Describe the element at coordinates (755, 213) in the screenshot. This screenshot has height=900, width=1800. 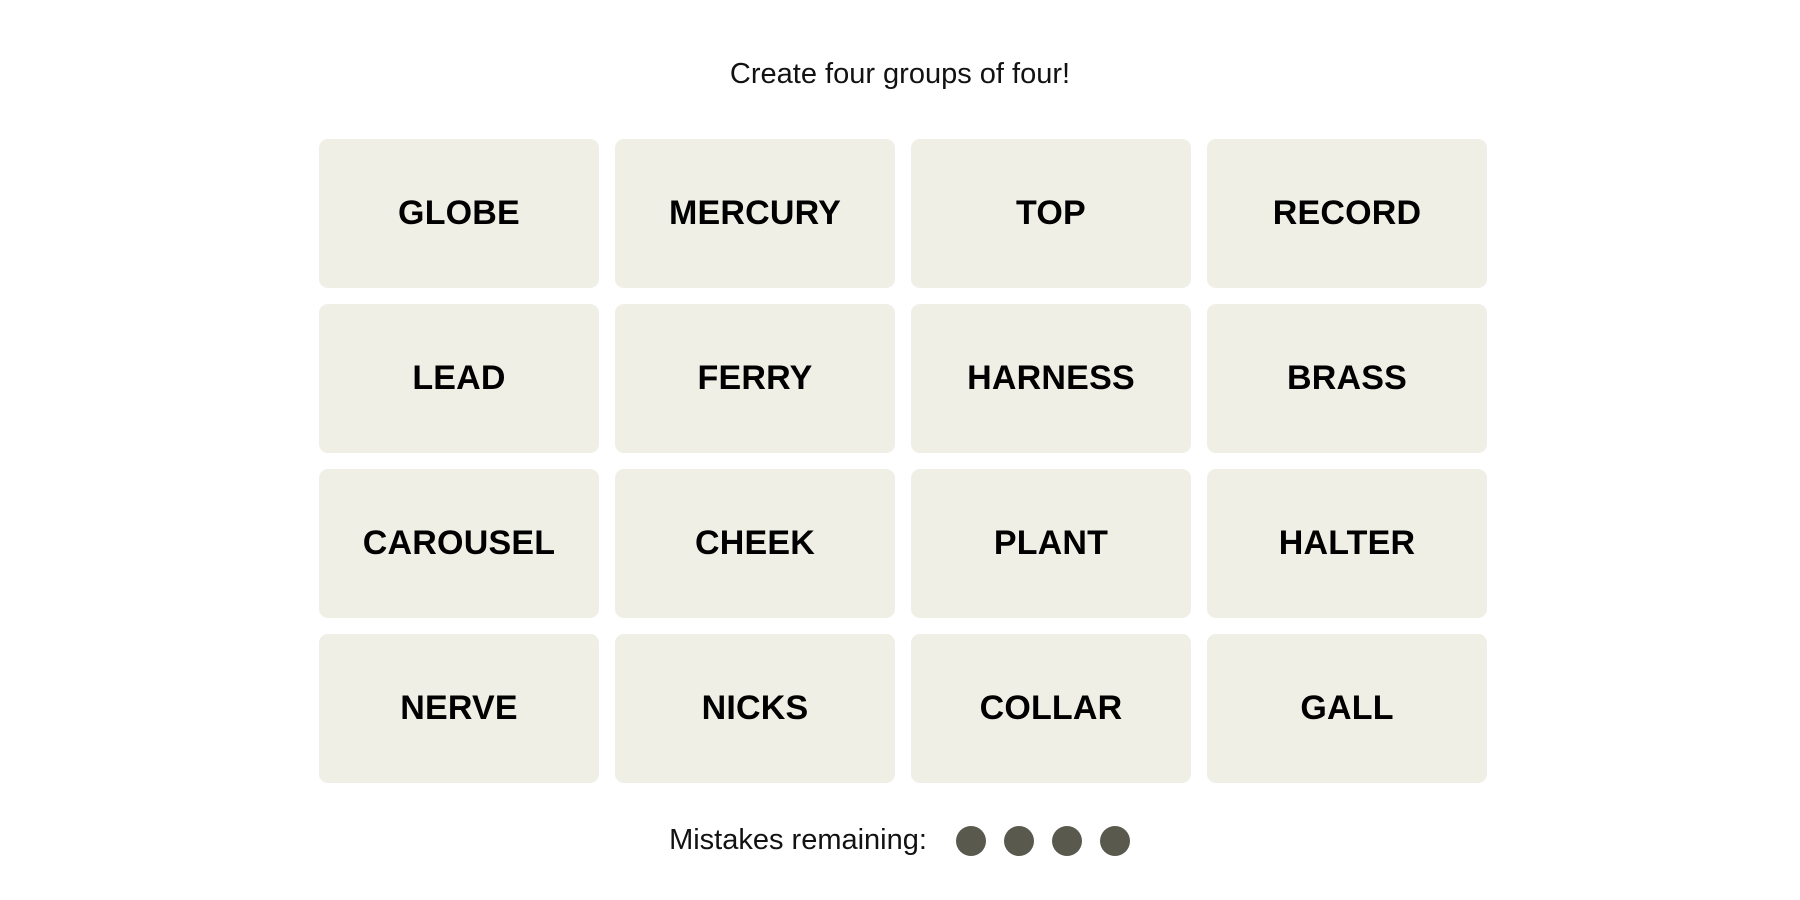
I see `word-tile: MERCURY` at that location.